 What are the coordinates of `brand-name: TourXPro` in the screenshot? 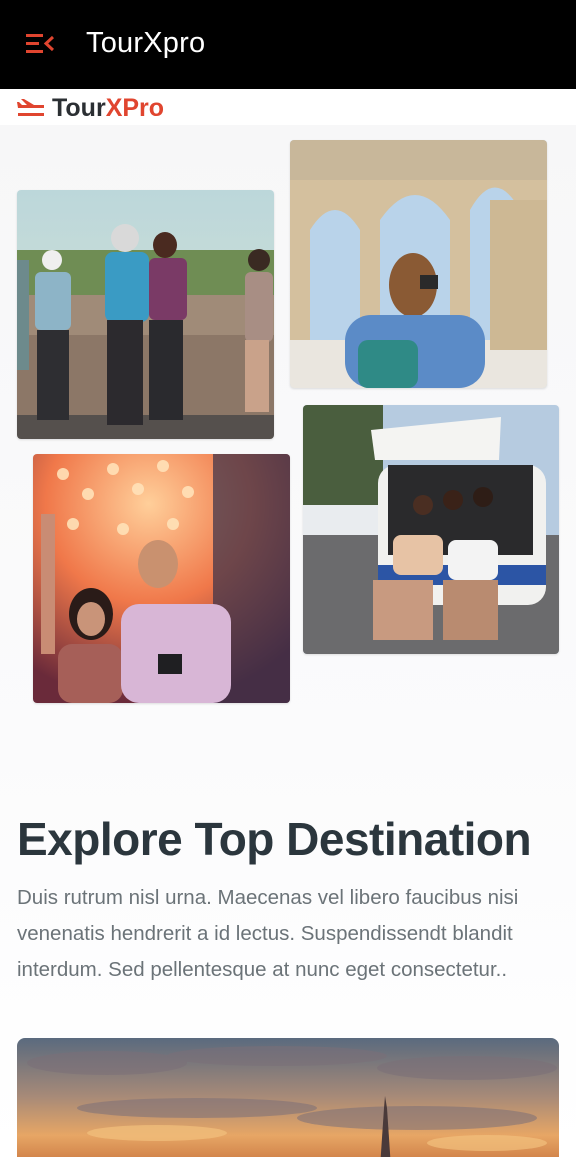 It's located at (108, 108).